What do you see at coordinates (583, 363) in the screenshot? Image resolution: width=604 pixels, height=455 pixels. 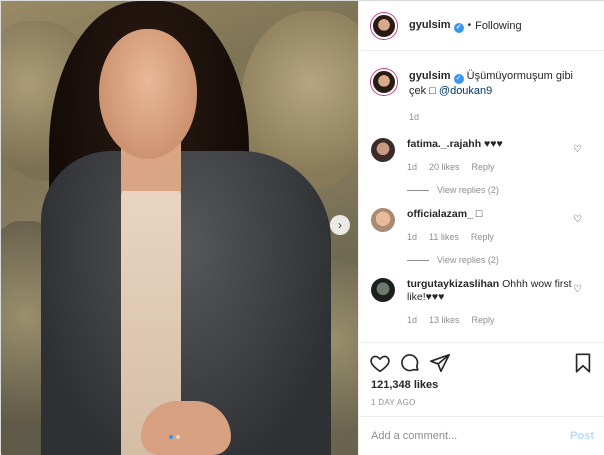 I see `bookmark-icon` at bounding box center [583, 363].